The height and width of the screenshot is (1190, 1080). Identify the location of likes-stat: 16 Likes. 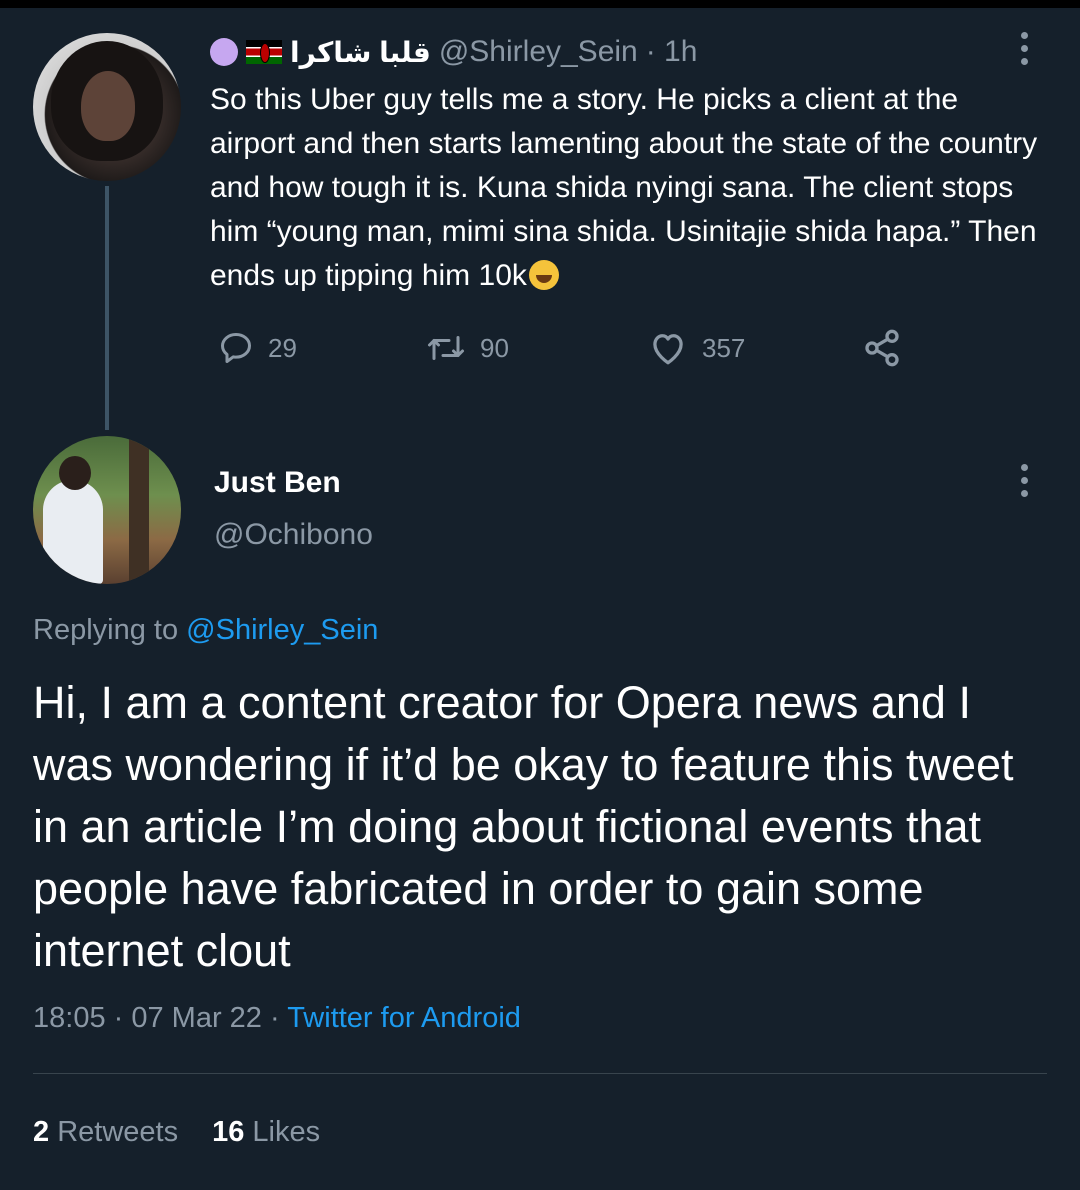
(266, 1132).